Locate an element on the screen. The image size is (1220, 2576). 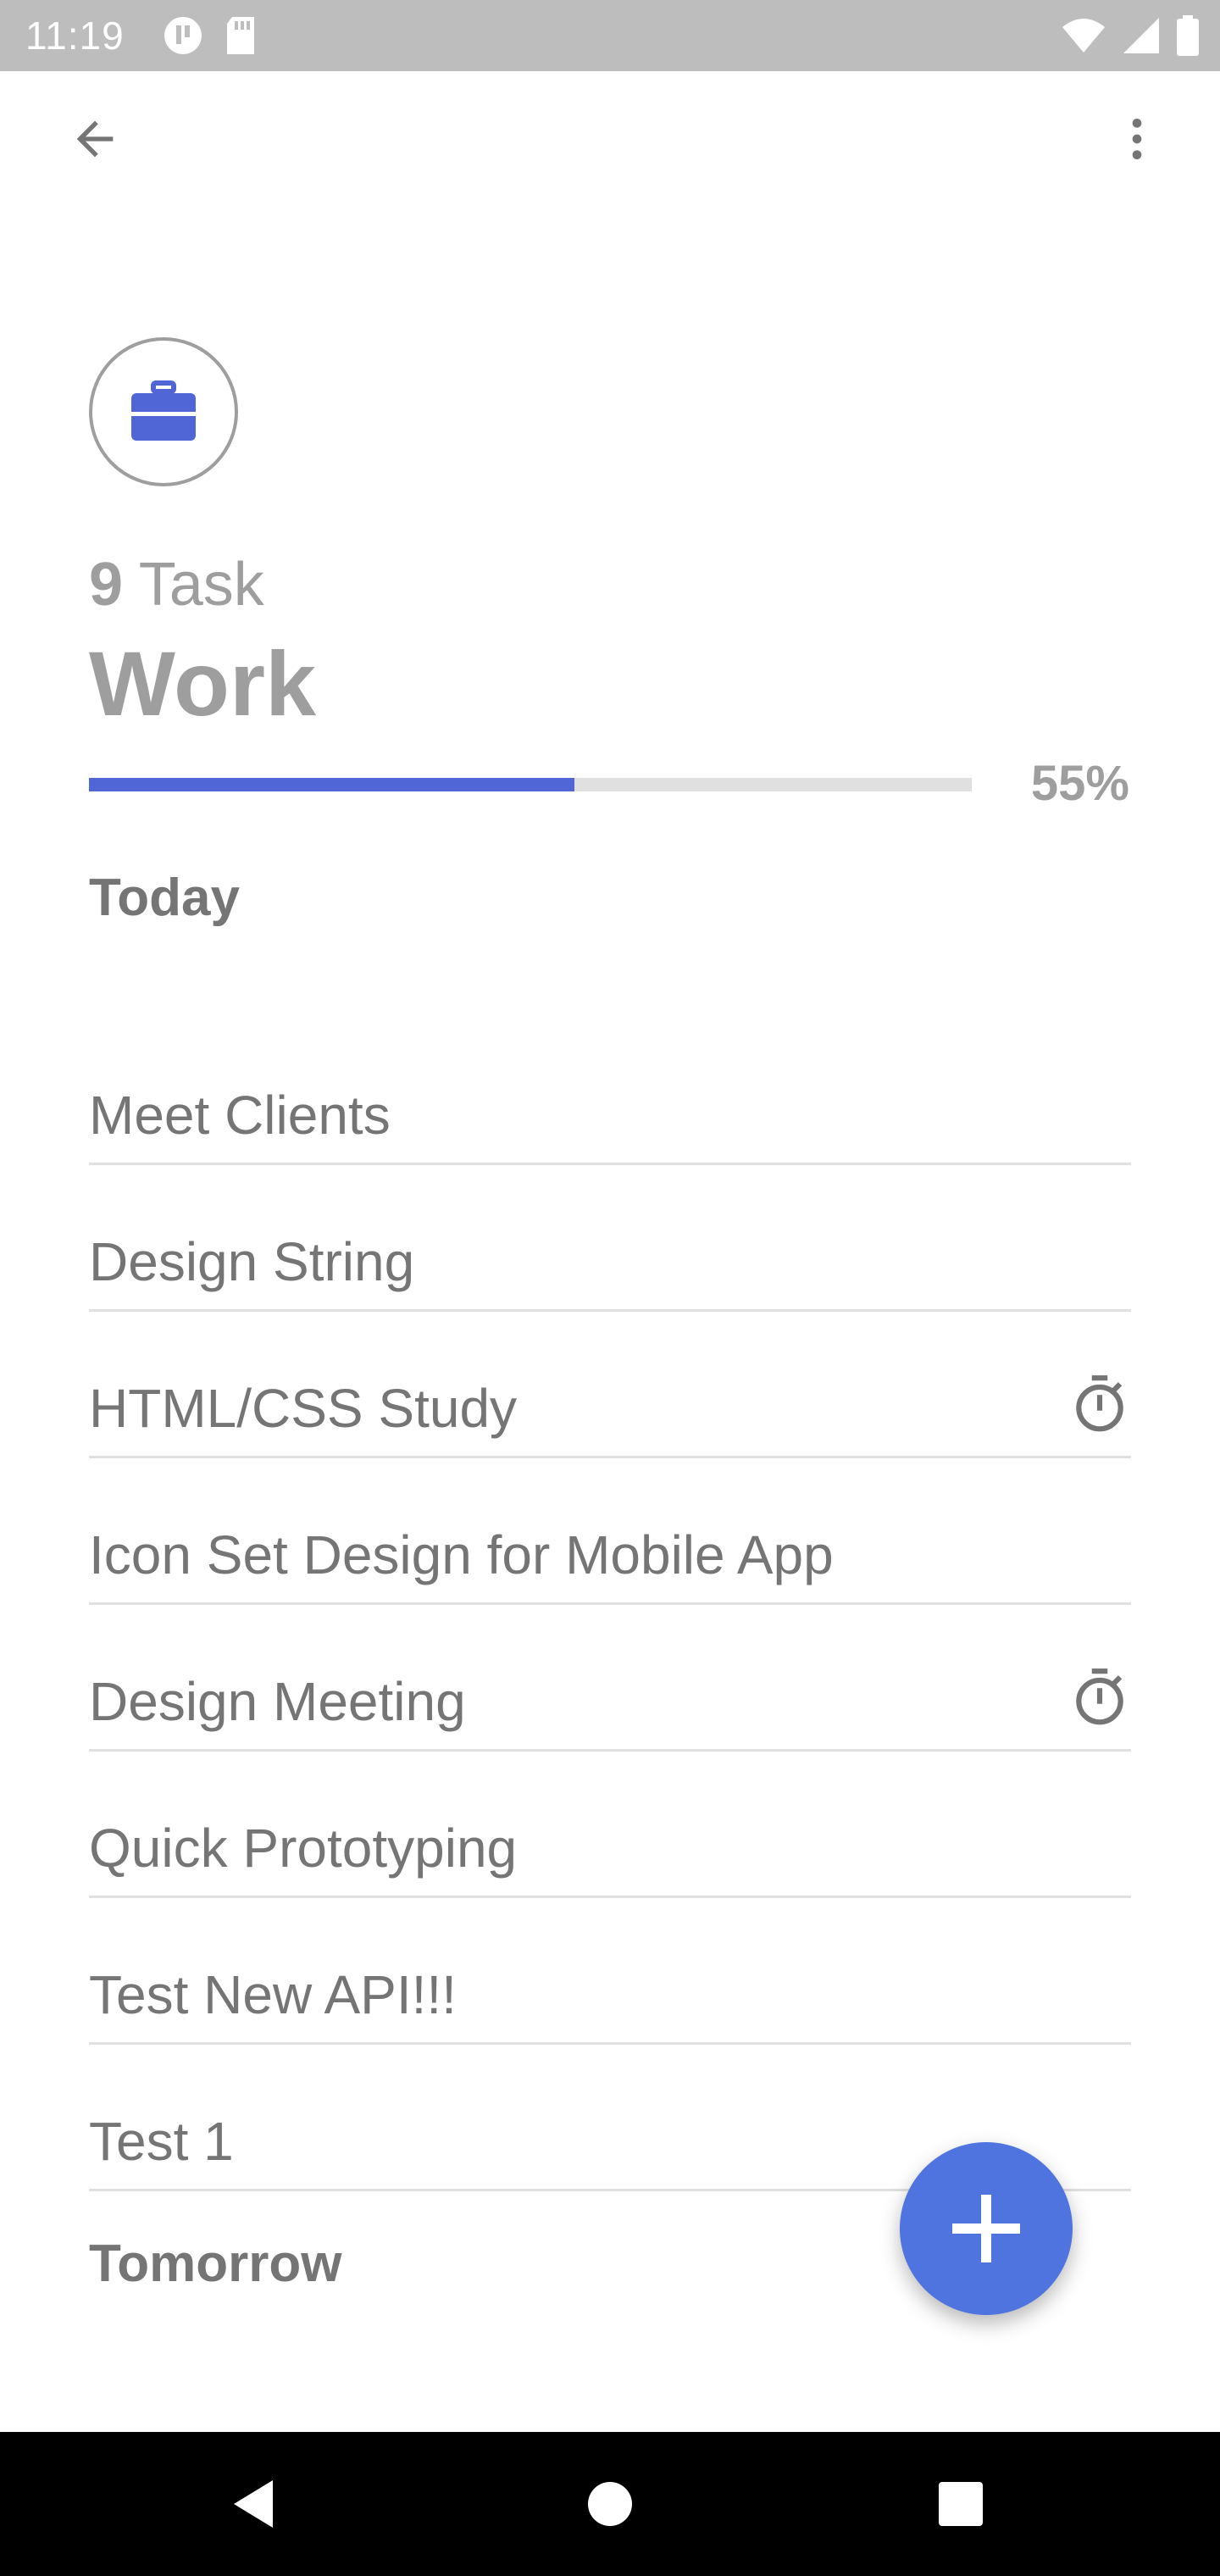
category-title: Work is located at coordinates (203, 683).